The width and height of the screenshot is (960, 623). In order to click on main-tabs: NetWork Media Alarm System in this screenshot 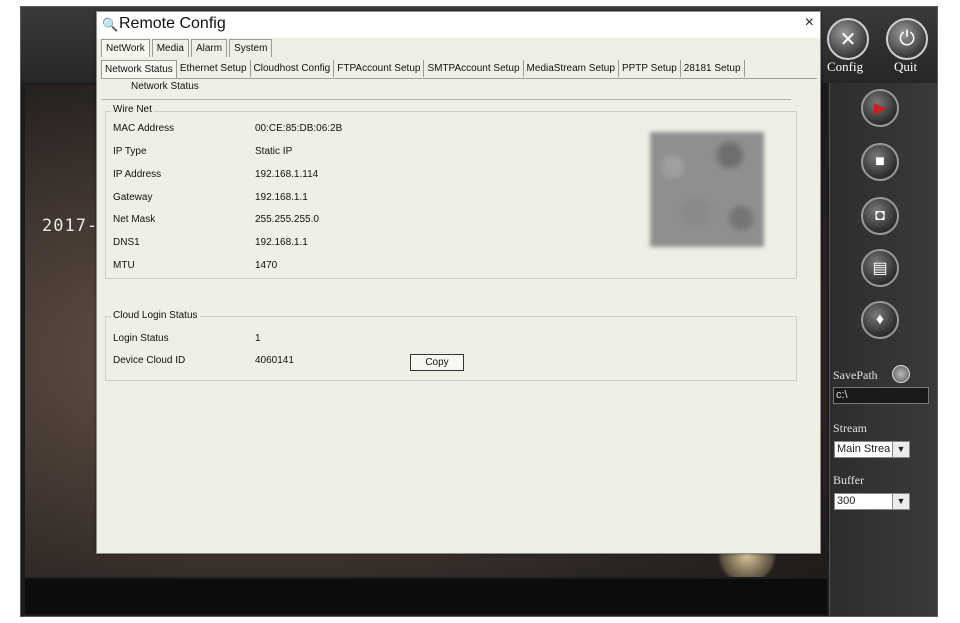, I will do `click(187, 48)`.